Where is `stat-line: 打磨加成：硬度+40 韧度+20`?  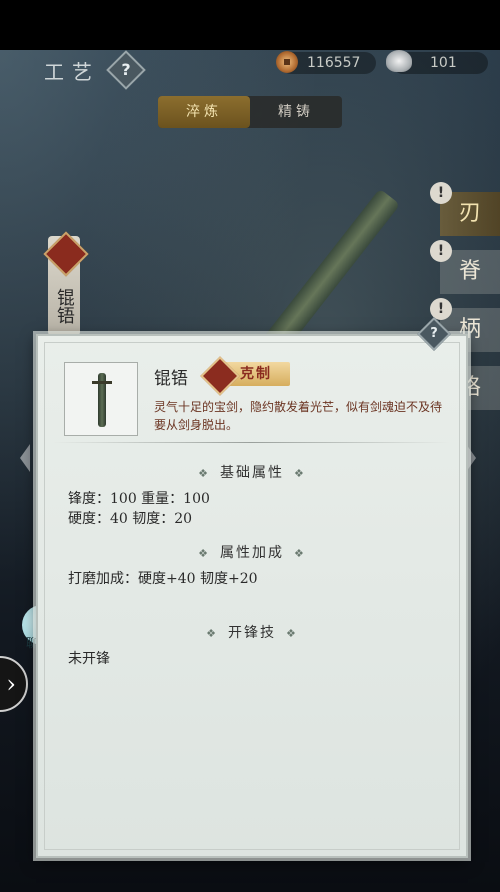 stat-line: 打磨加成：硬度+40 韧度+20 is located at coordinates (163, 579).